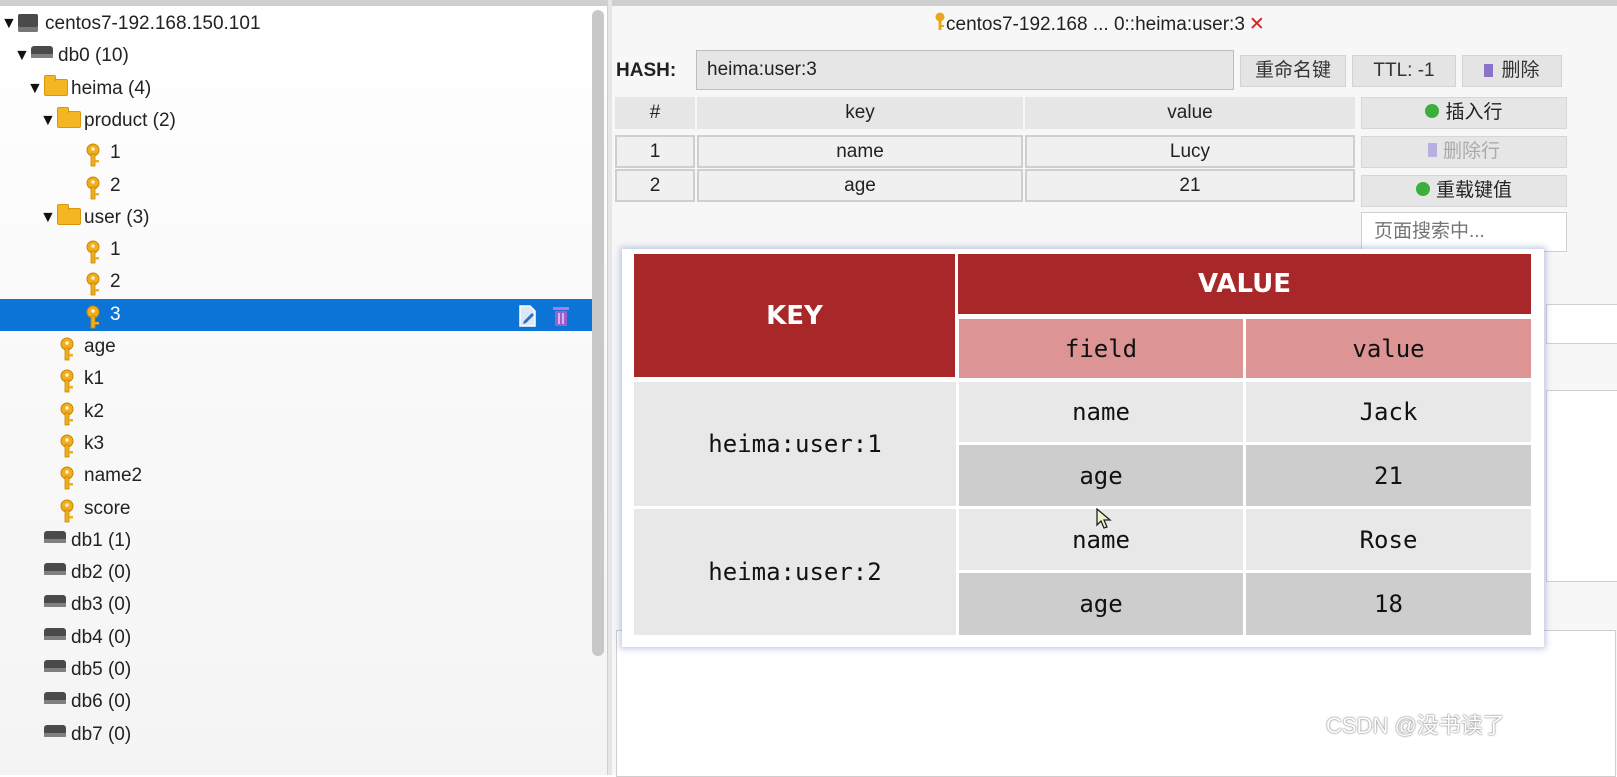 The image size is (1617, 777). I want to click on tree-item-label: db4 (0), so click(101, 637).